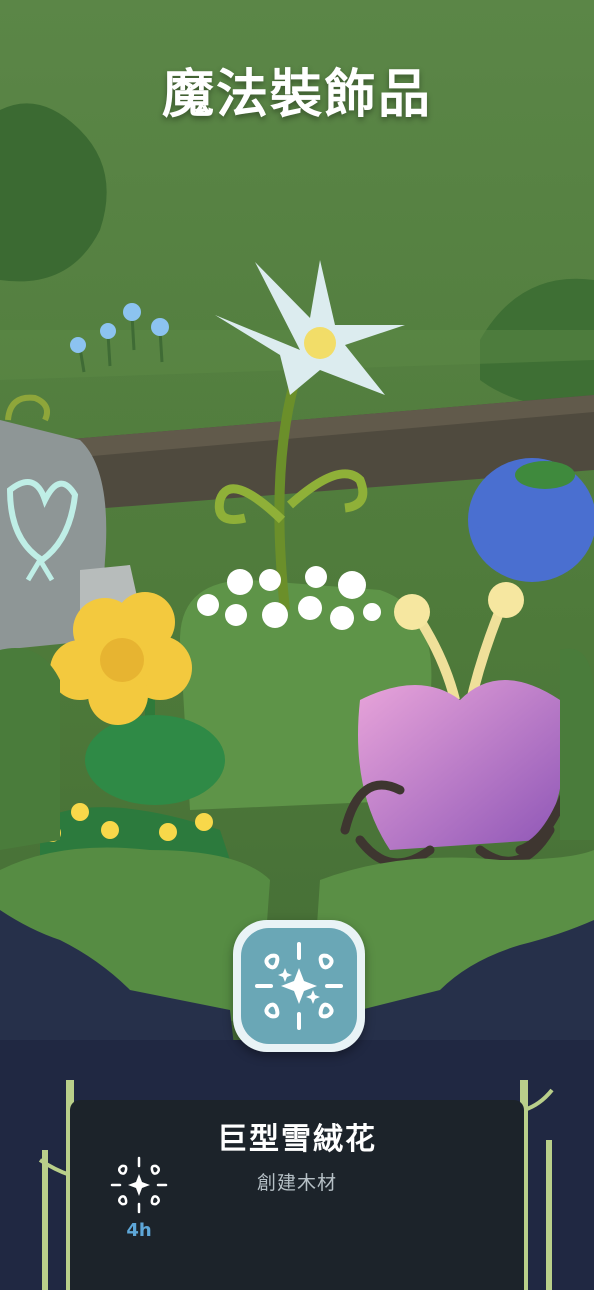 Image resolution: width=594 pixels, height=1290 pixels. I want to click on item-badge-inner, so click(299, 986).